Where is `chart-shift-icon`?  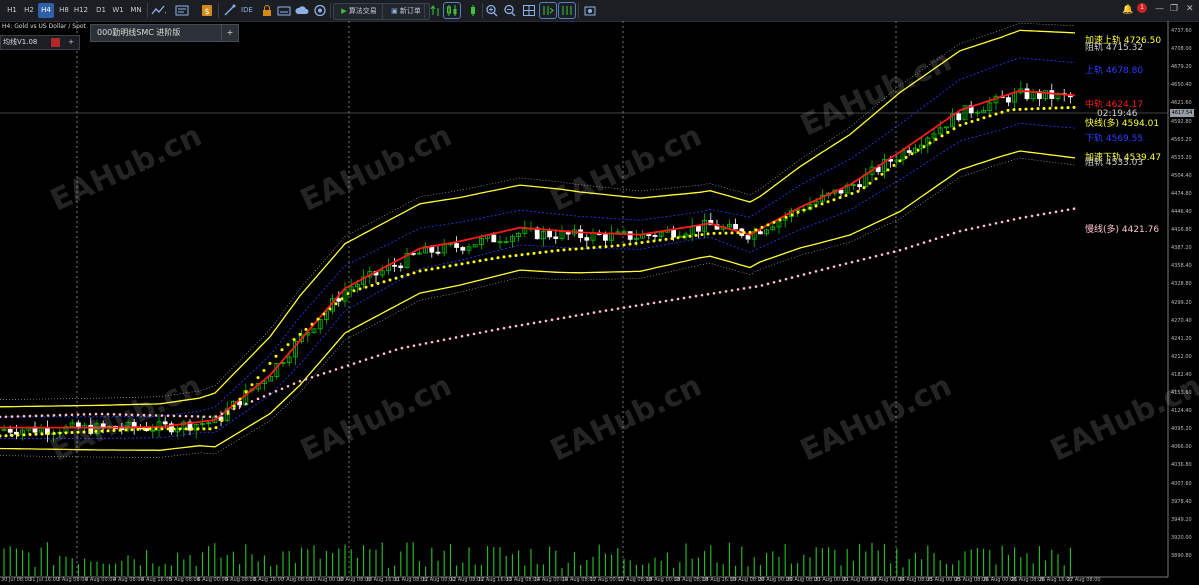
chart-shift-icon is located at coordinates (567, 10).